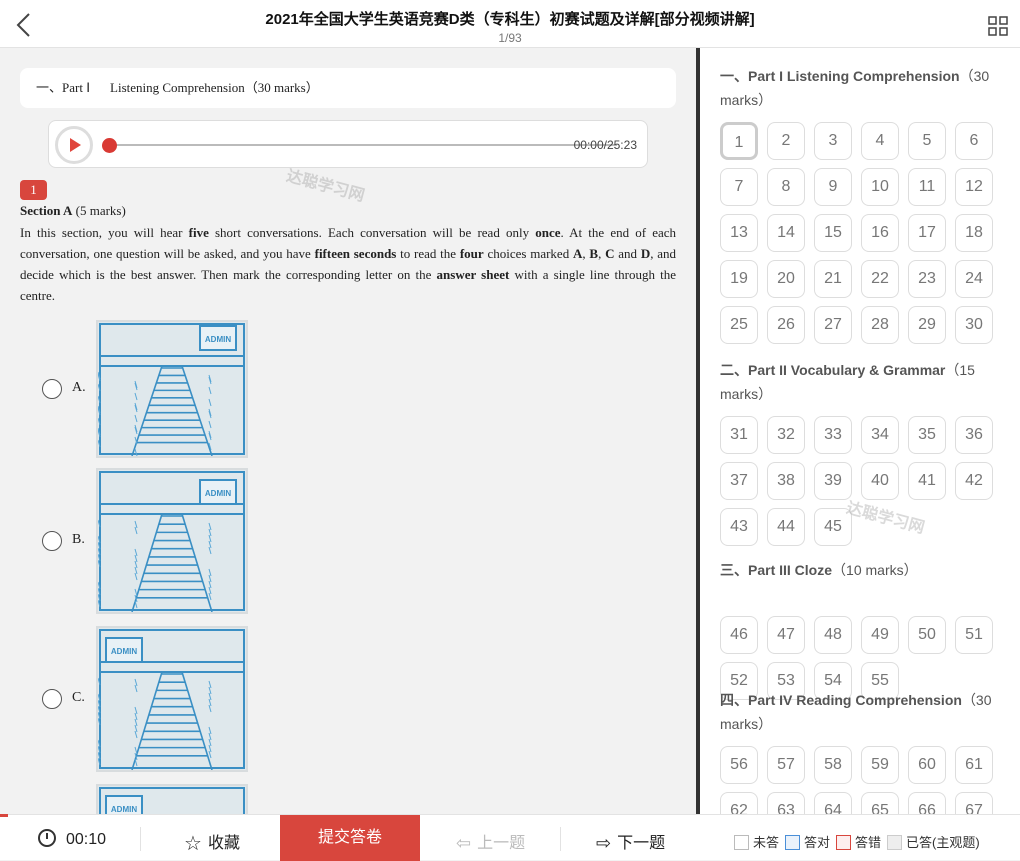  Describe the element at coordinates (428, 253) in the screenshot. I see `instruction-text: to read the` at that location.